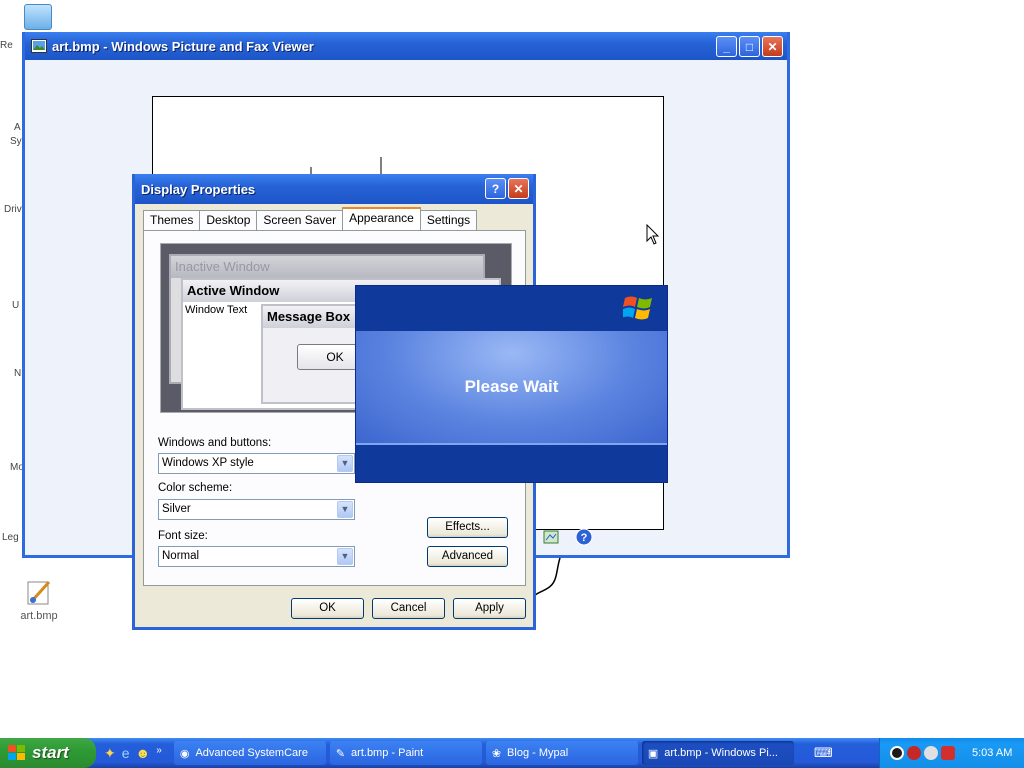  Describe the element at coordinates (143, 753) in the screenshot. I see `messenger-icon: ☻` at that location.